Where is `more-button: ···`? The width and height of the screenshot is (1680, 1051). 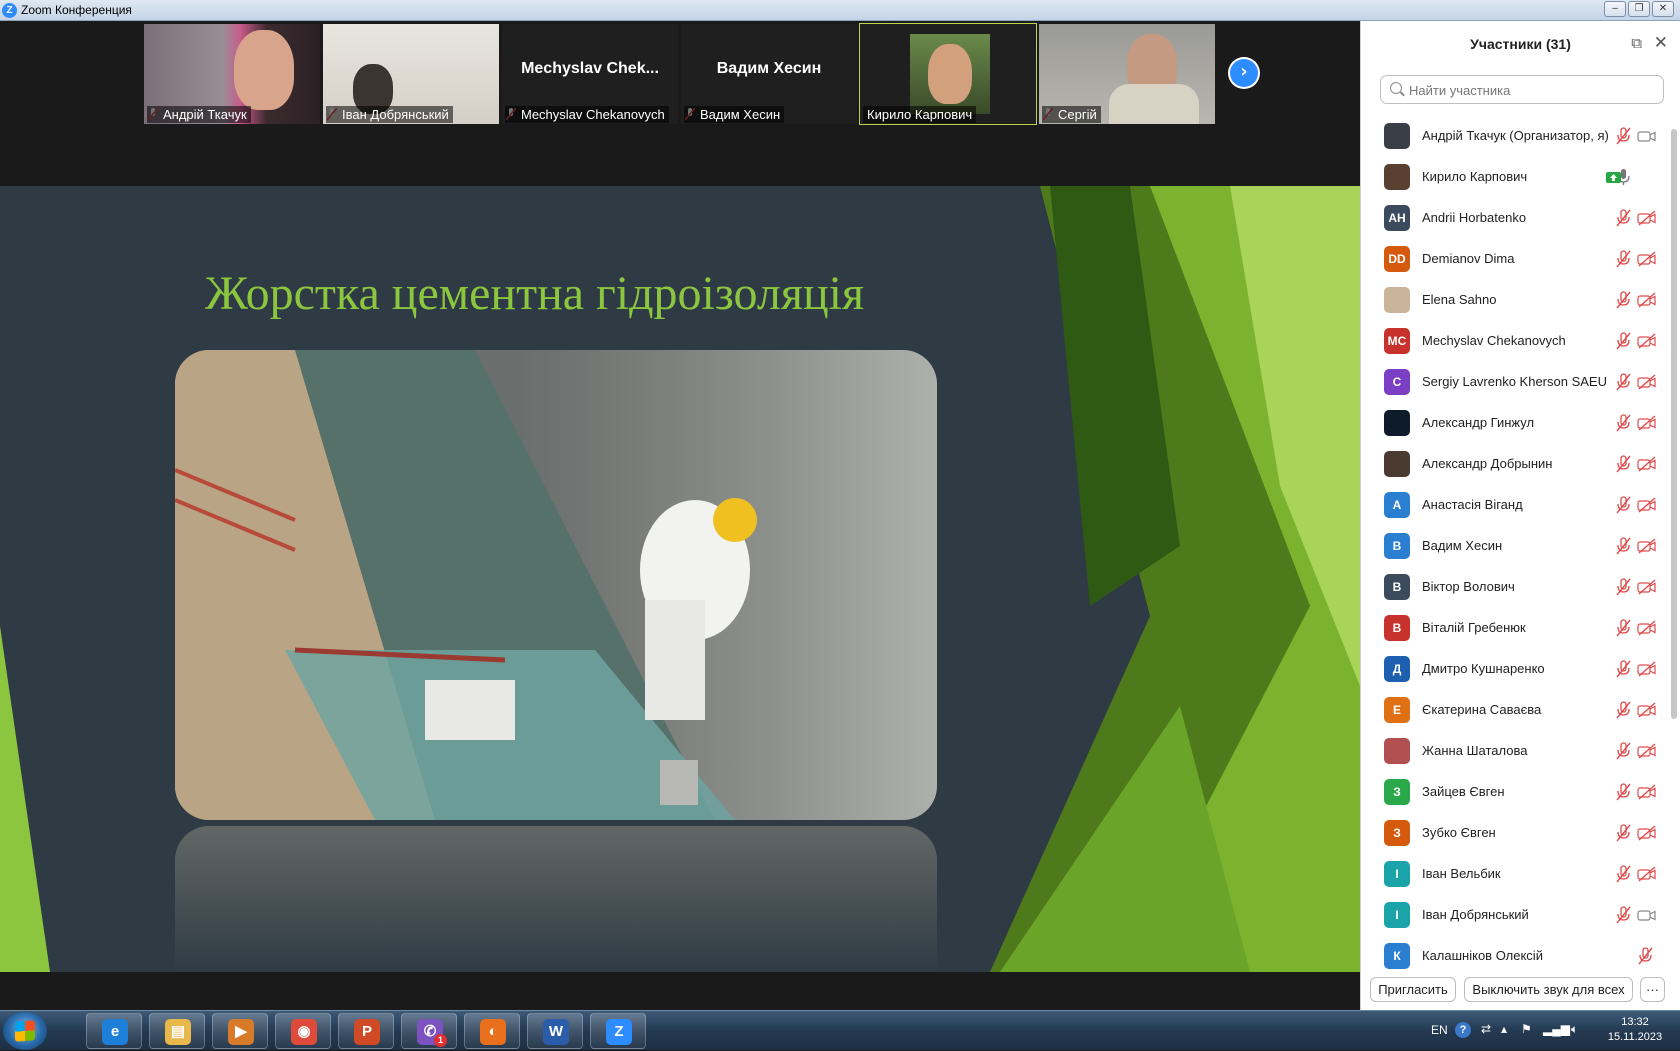 more-button: ··· is located at coordinates (1652, 989).